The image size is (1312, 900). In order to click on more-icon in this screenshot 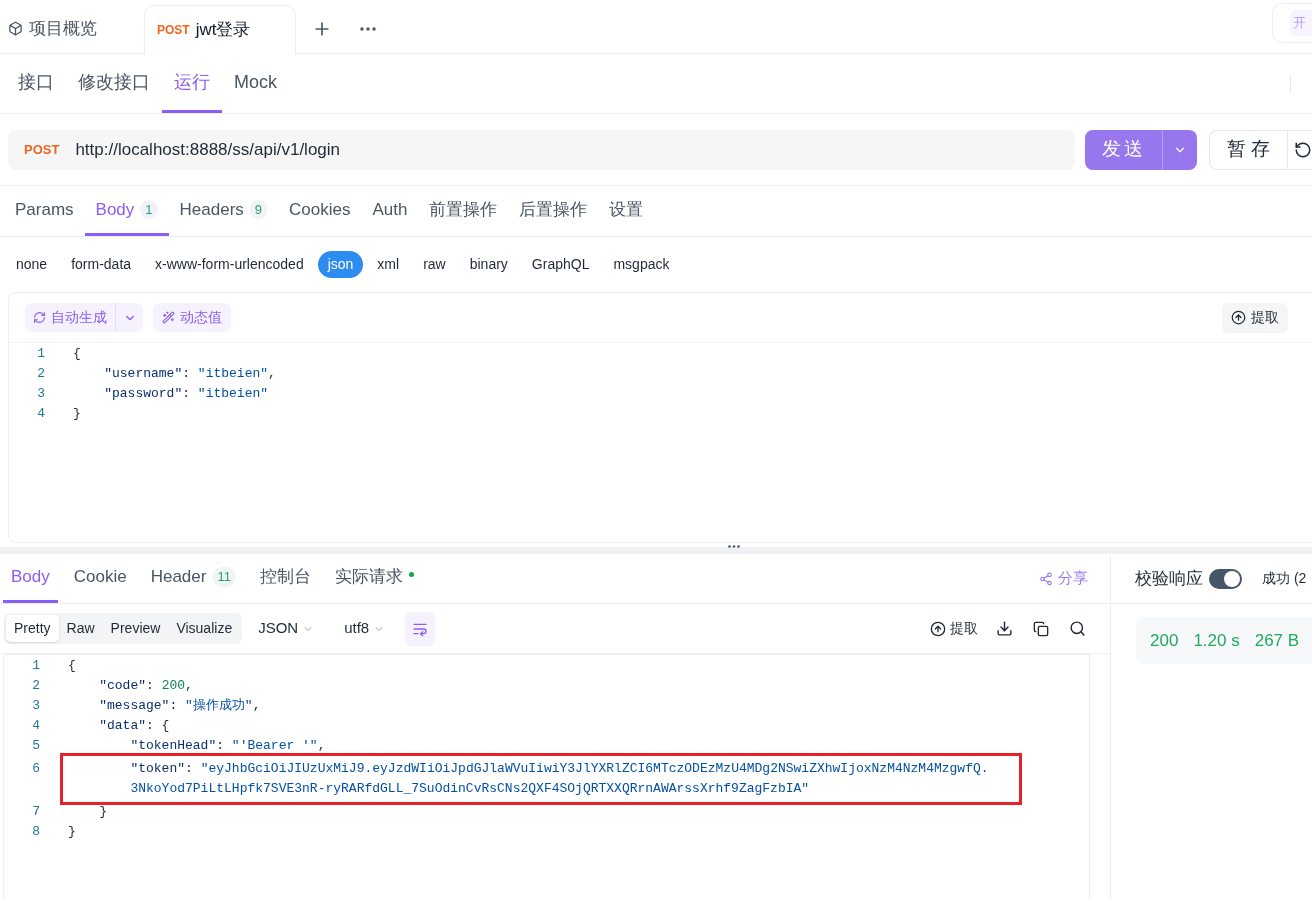, I will do `click(368, 28)`.